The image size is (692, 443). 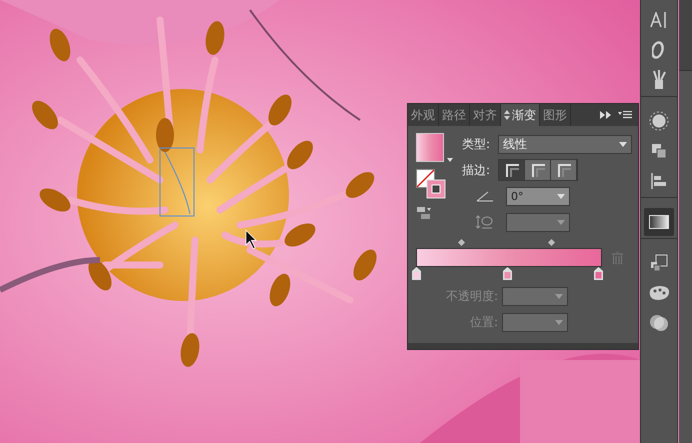 I want to click on pathfinder-icon, so click(x=659, y=151).